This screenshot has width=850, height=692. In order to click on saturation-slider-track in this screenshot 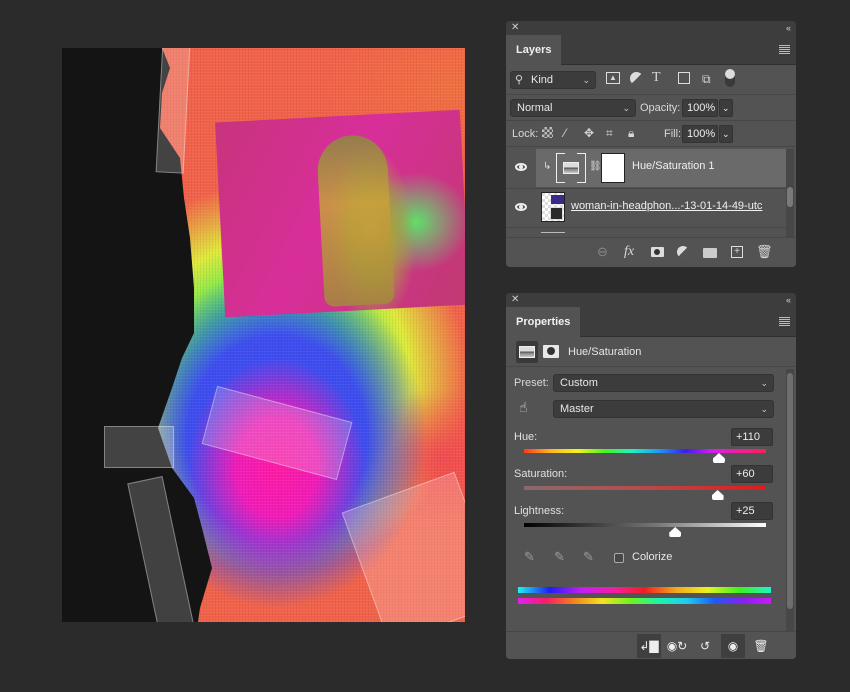, I will do `click(645, 488)`.